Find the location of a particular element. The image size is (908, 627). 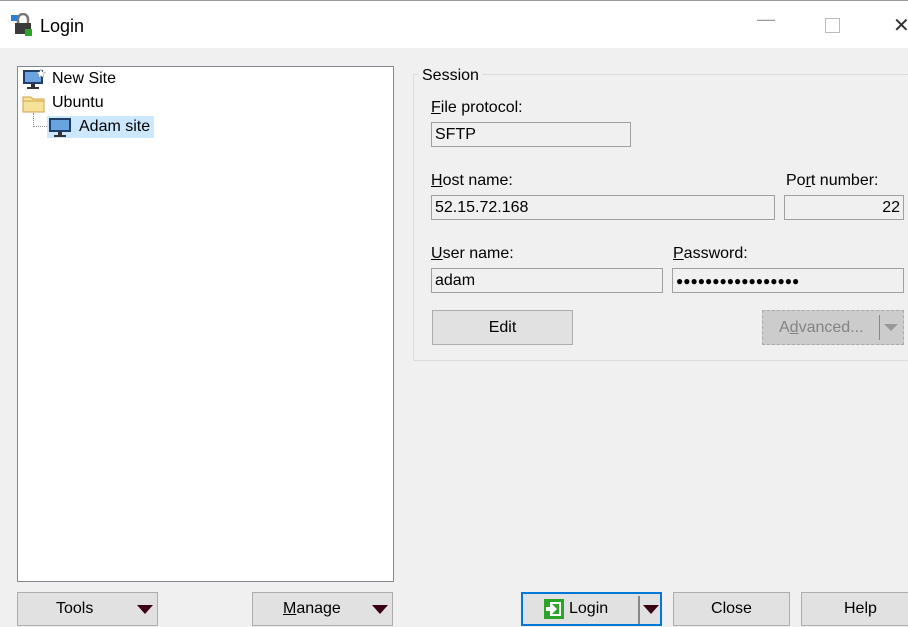

edit-button: Edit is located at coordinates (502, 327).